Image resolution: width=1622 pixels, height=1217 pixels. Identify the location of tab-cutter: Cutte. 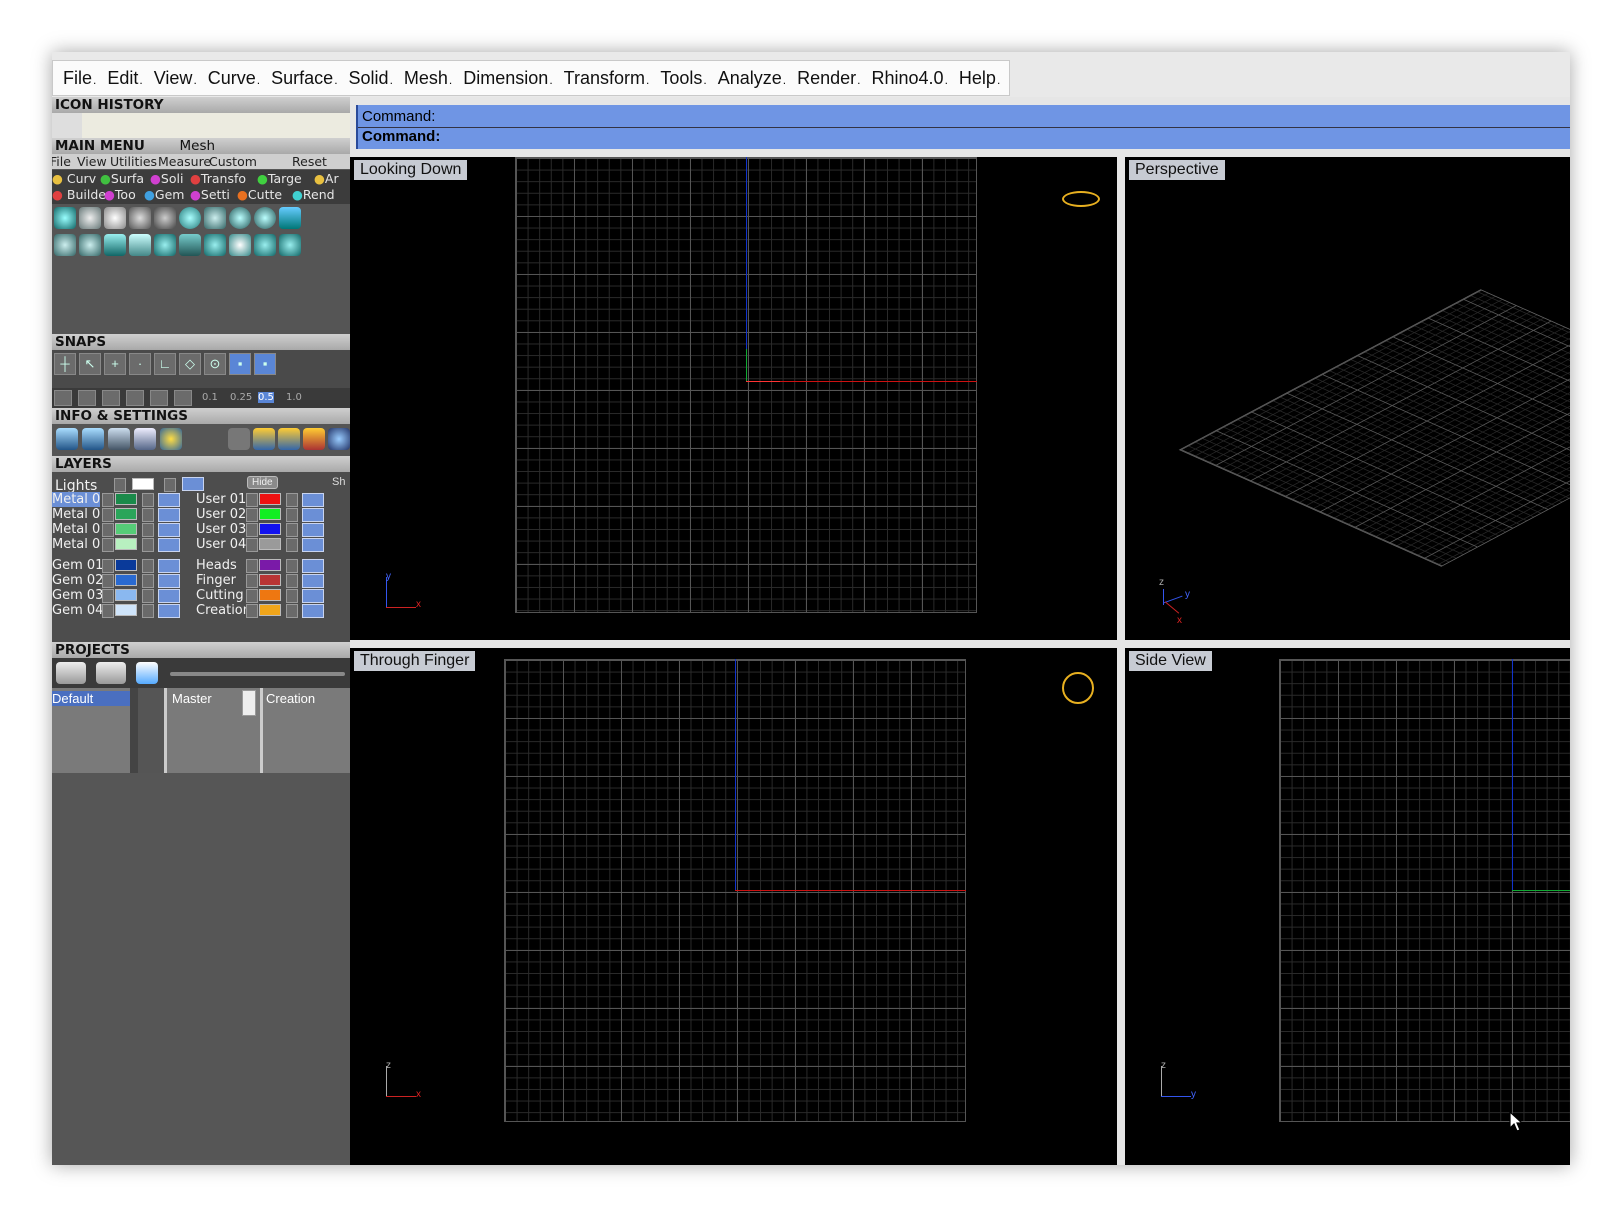
(265, 194).